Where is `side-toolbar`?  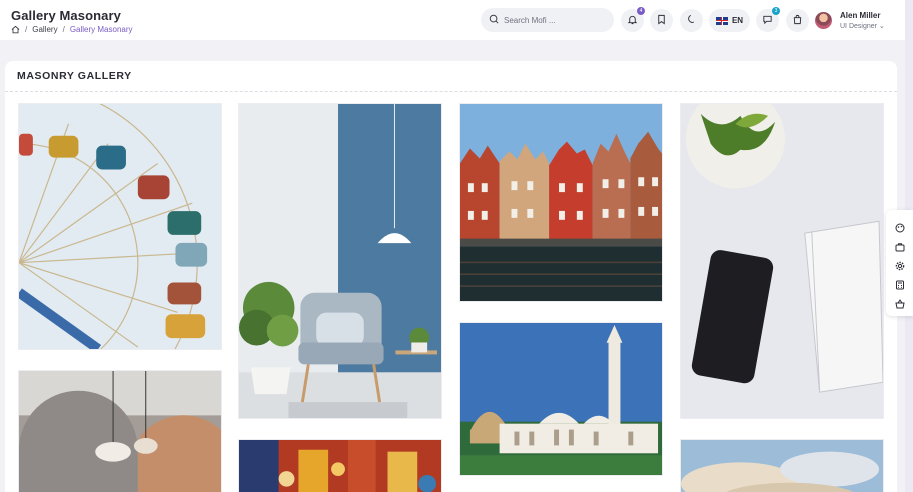 side-toolbar is located at coordinates (899, 263).